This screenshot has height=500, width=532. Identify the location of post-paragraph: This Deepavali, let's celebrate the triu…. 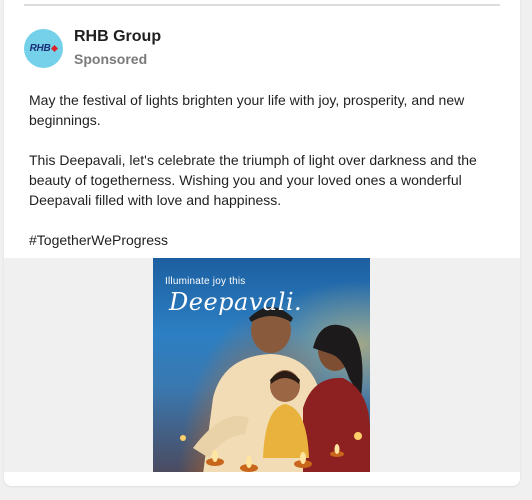
(253, 180).